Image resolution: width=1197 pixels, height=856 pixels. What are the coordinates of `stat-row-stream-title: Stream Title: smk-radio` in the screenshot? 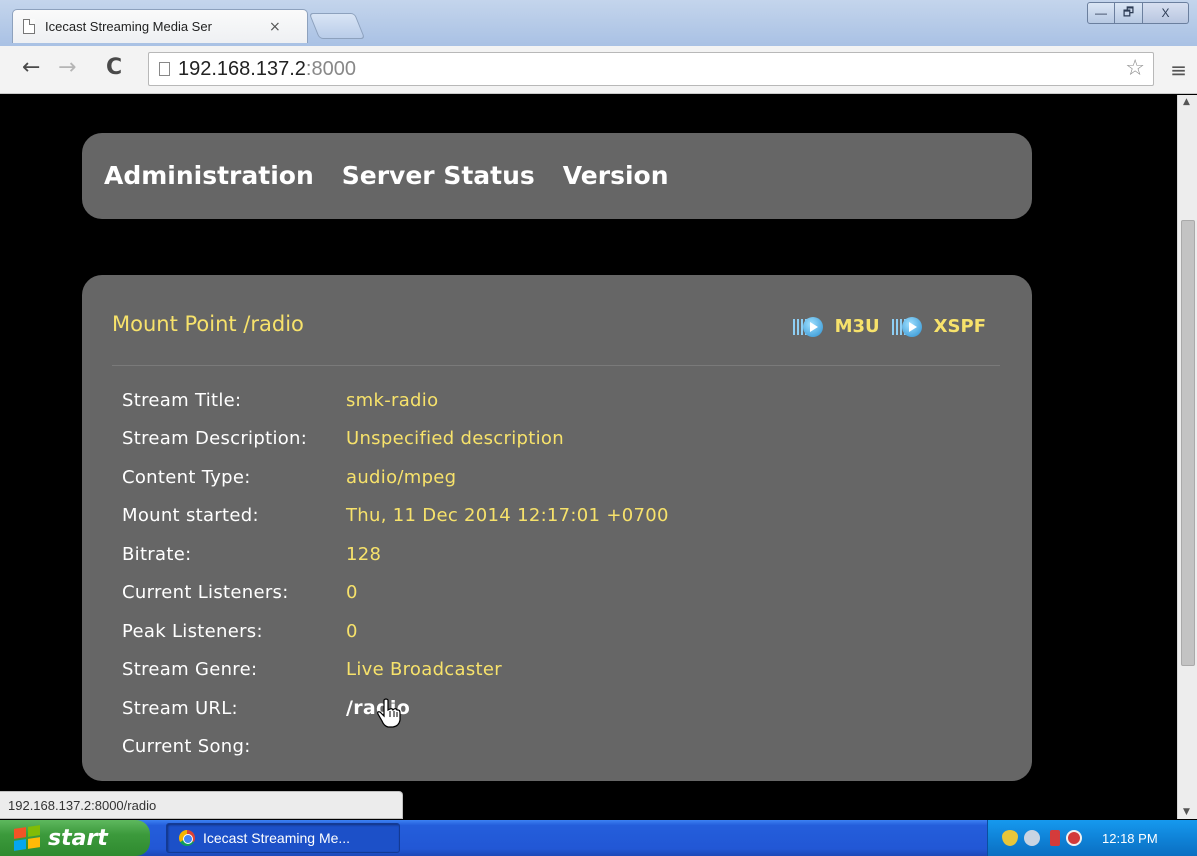 It's located at (395, 400).